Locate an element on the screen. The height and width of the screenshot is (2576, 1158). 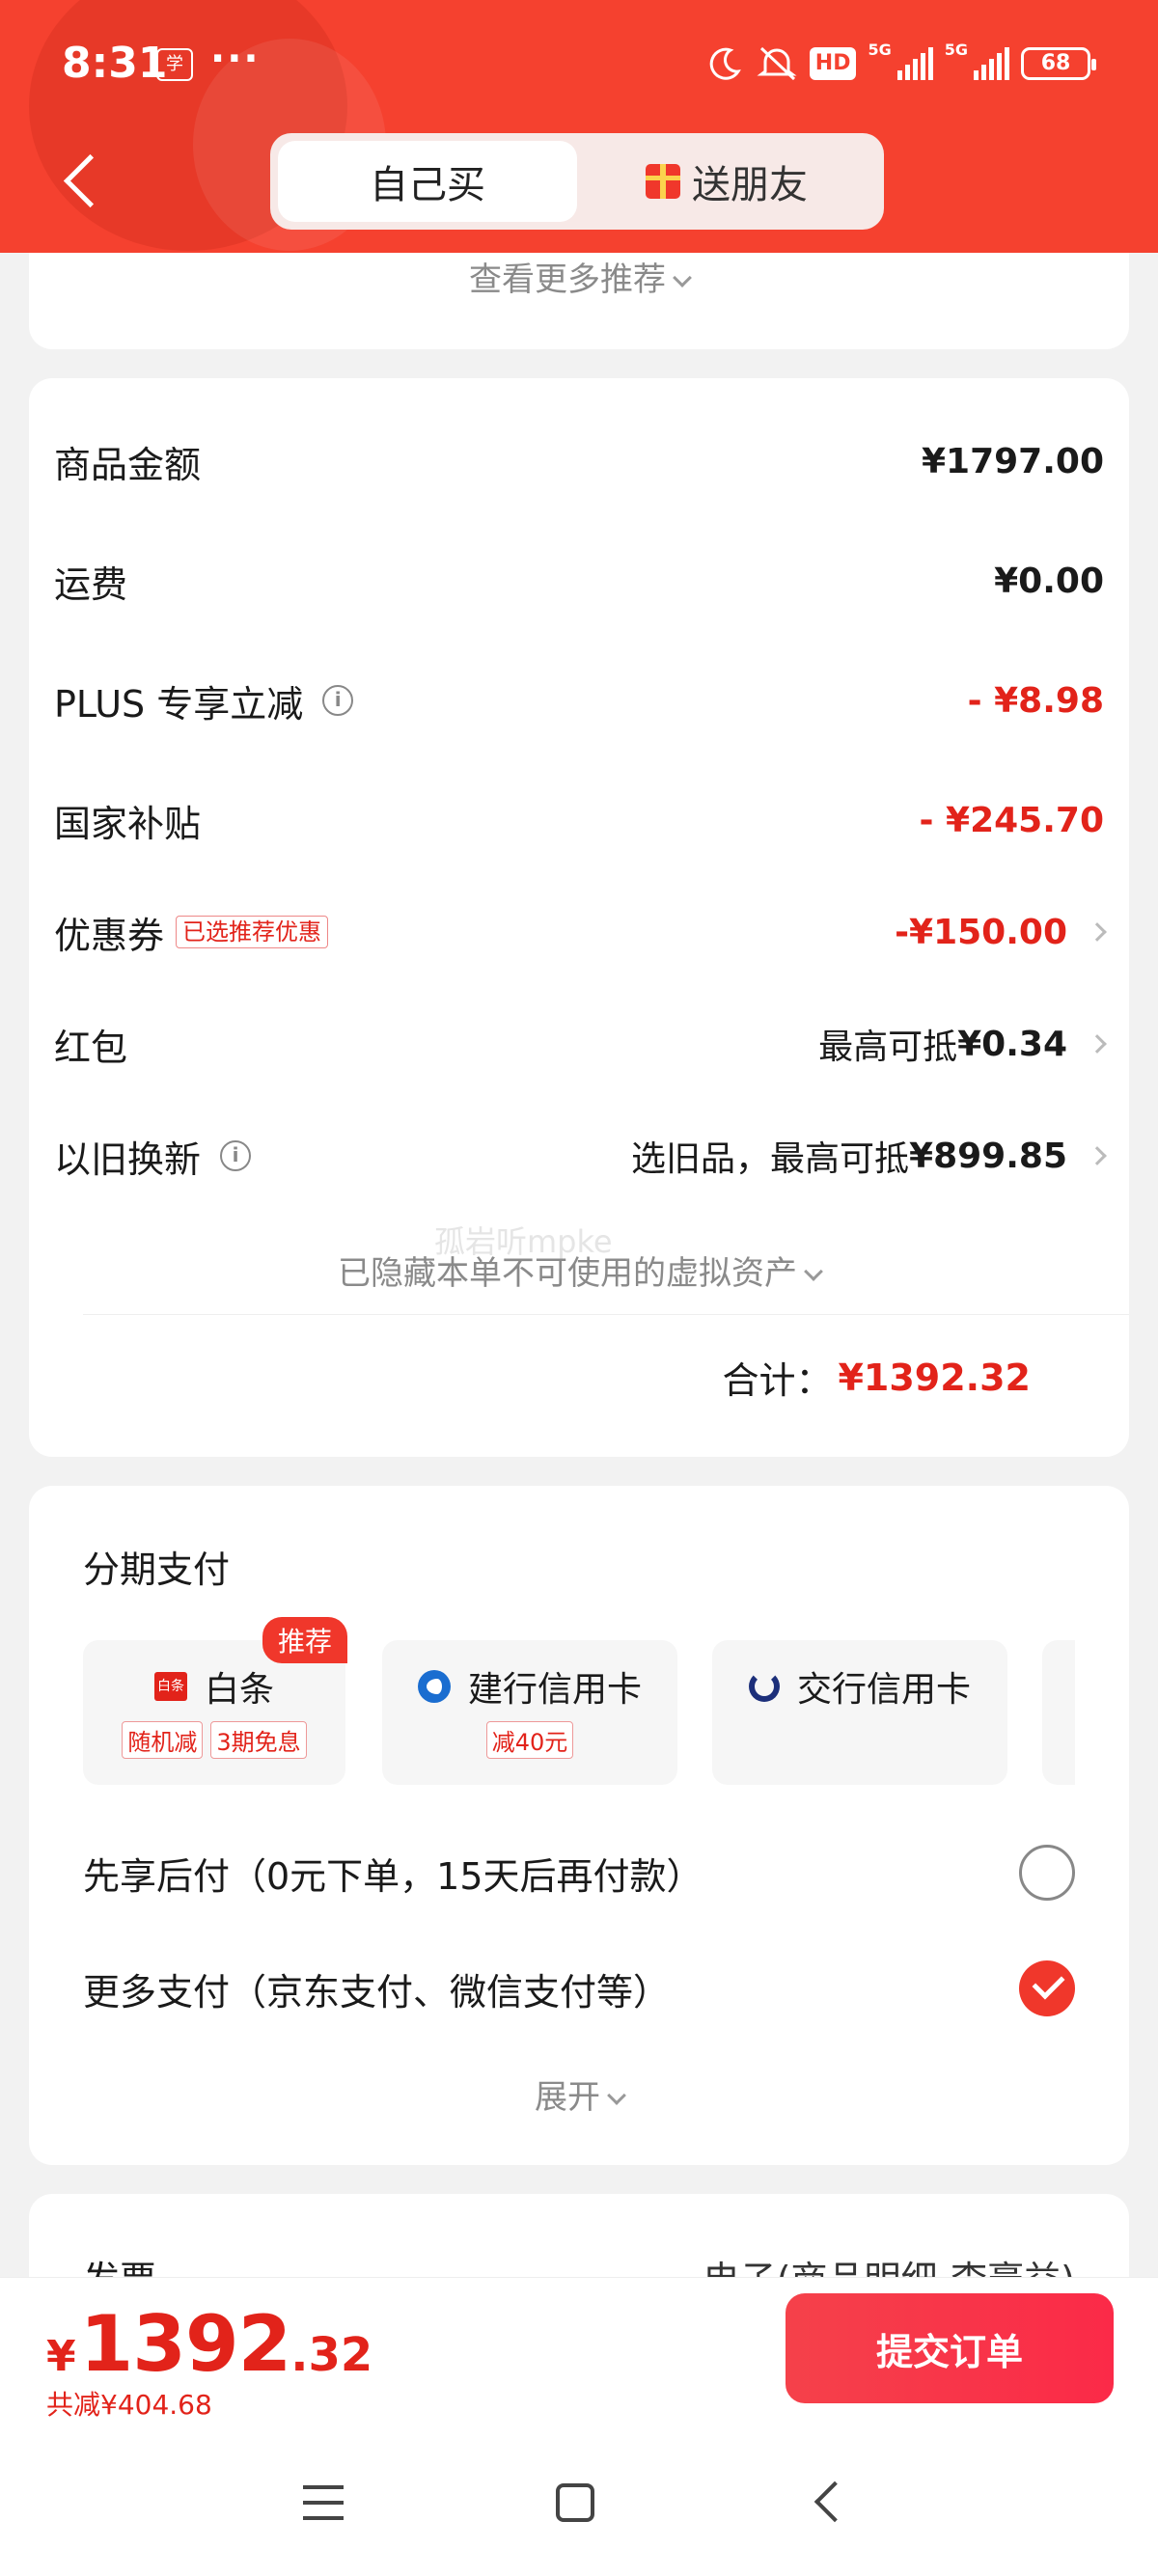
home-icon is located at coordinates (575, 2503).